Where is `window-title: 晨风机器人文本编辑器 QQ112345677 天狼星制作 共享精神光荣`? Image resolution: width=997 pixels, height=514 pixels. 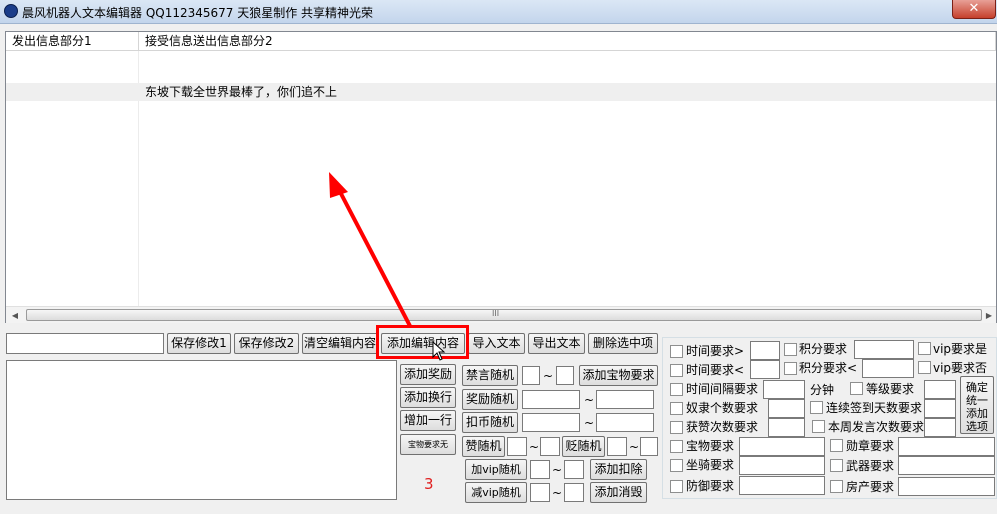 window-title: 晨风机器人文本编辑器 QQ112345677 天狼星制作 共享精神光荣 is located at coordinates (198, 13).